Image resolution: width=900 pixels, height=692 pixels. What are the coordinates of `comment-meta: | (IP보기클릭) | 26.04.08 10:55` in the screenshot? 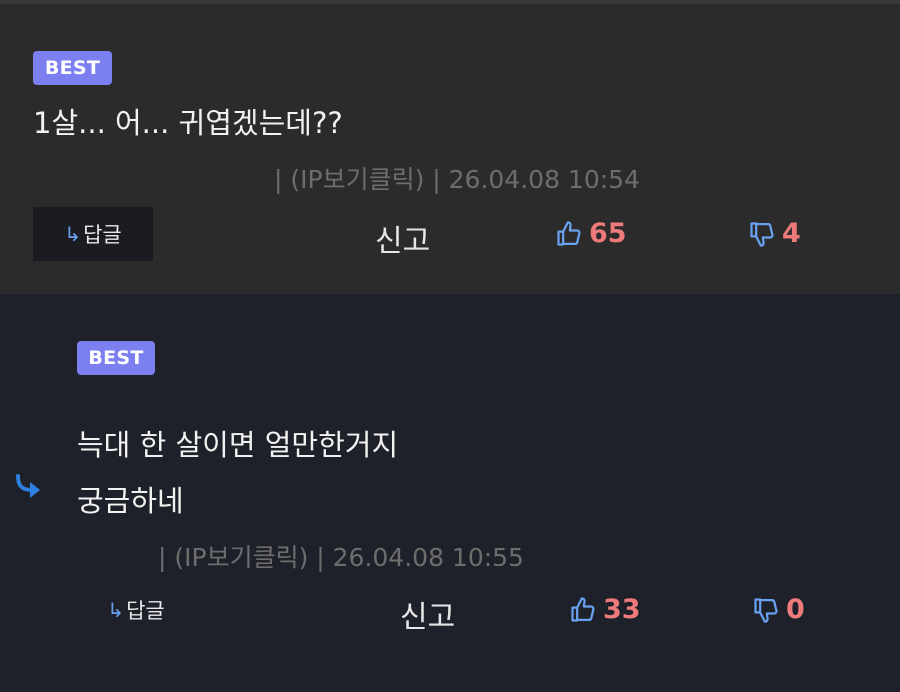 It's located at (341, 556).